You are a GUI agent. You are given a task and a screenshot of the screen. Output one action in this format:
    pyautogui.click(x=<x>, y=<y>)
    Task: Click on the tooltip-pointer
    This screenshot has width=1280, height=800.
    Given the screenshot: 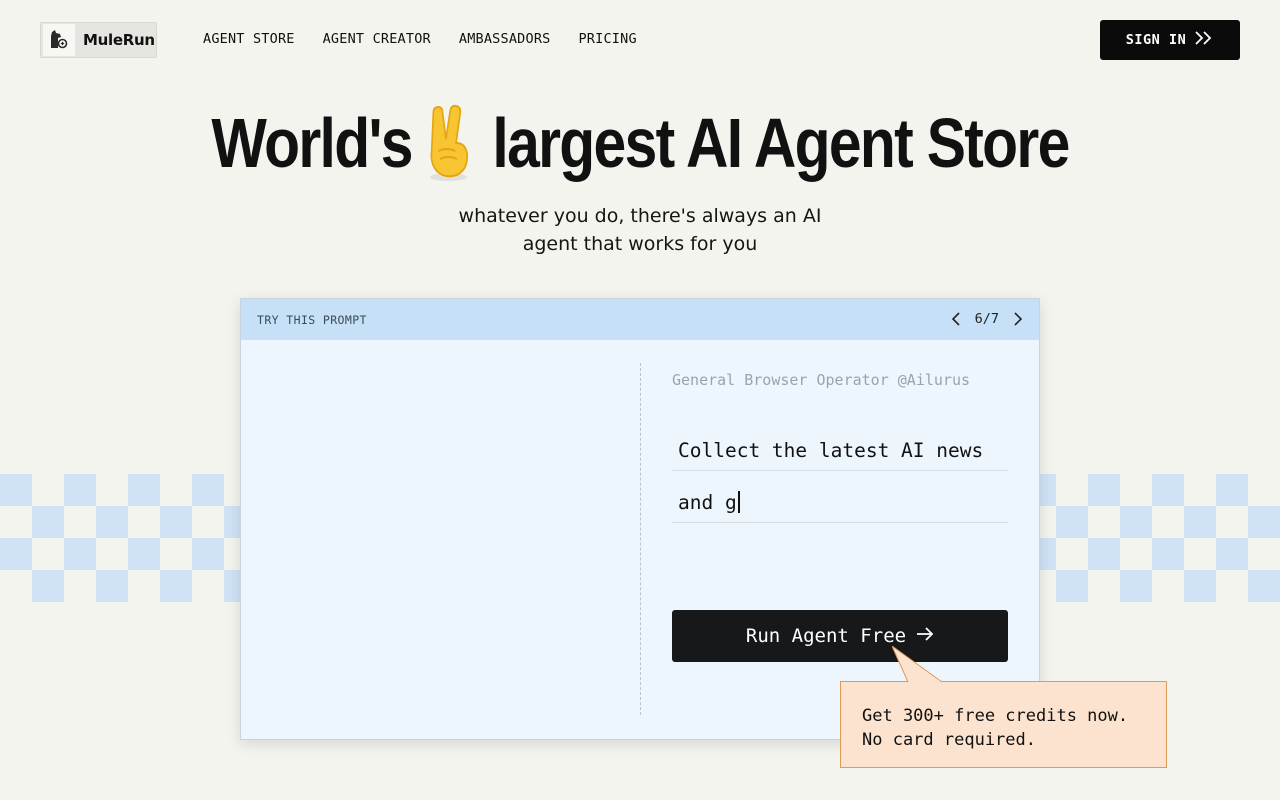 What is the action you would take?
    pyautogui.click(x=917, y=664)
    